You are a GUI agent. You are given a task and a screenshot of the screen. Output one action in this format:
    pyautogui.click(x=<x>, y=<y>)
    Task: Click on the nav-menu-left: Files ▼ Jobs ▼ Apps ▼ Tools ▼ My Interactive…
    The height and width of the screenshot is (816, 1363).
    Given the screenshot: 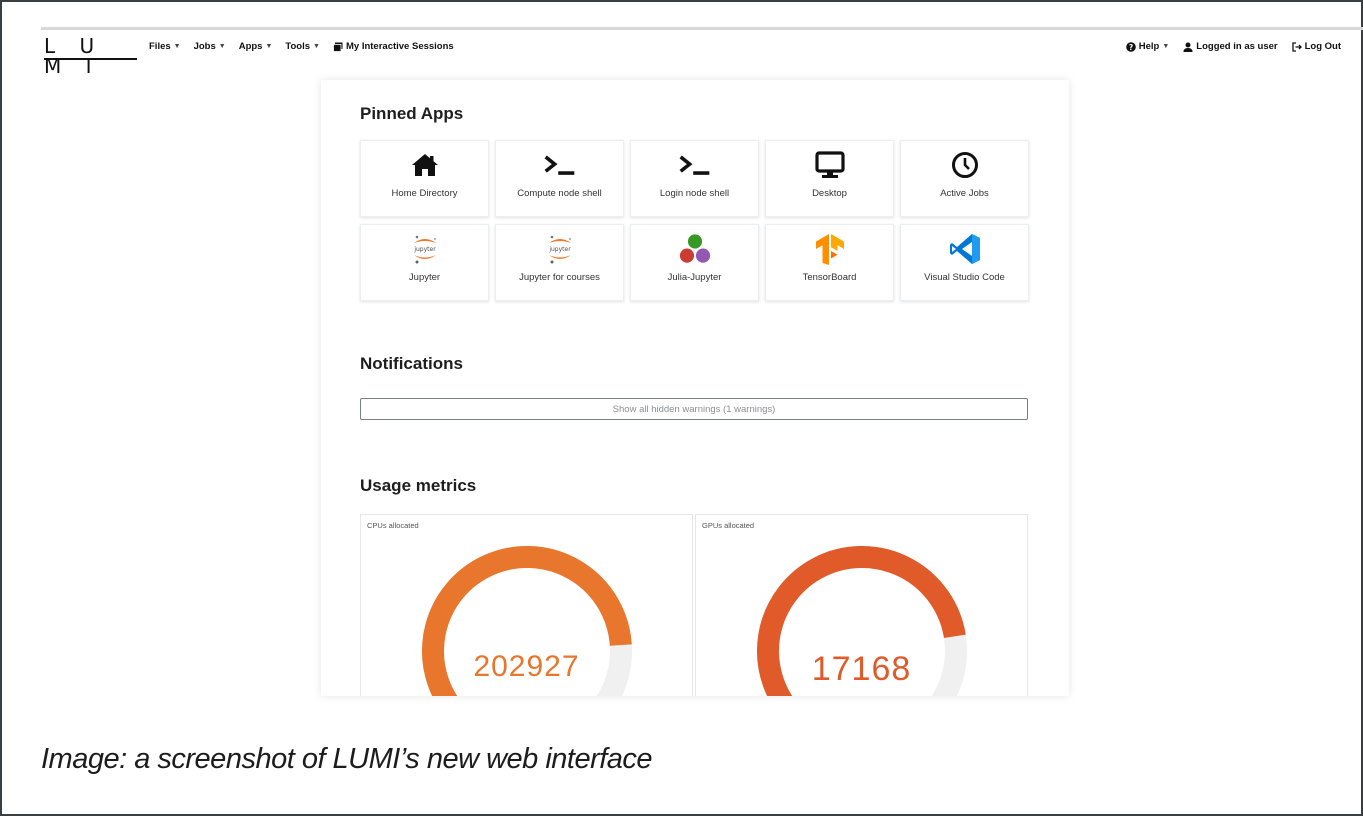 What is the action you would take?
    pyautogui.click(x=301, y=46)
    